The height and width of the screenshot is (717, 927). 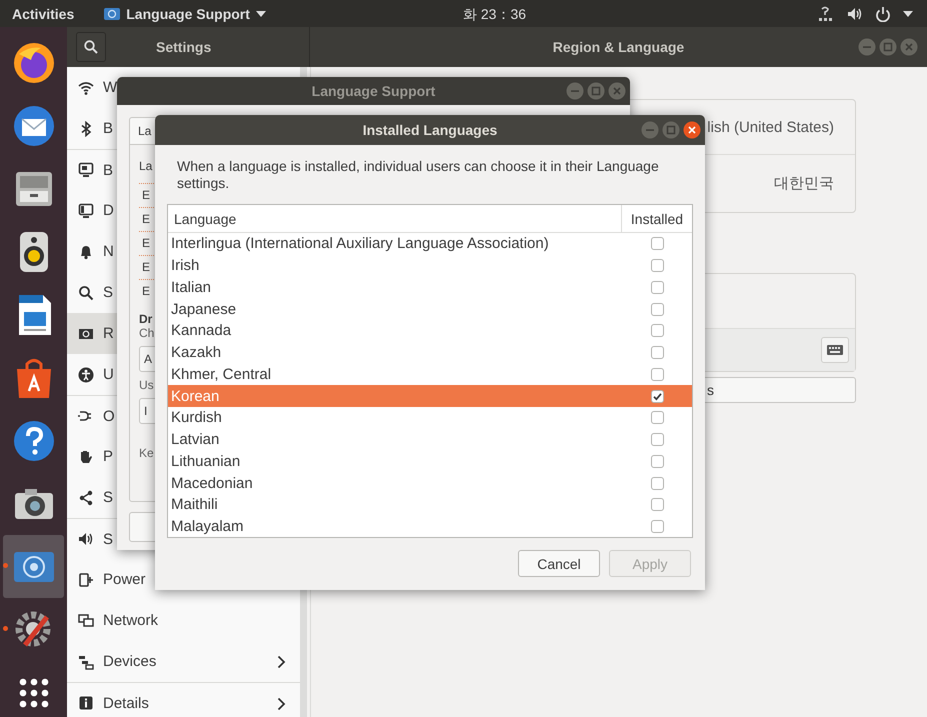 What do you see at coordinates (418, 175) in the screenshot?
I see `message-text: When a language is installed, individual users can choose it in their Language settings.` at bounding box center [418, 175].